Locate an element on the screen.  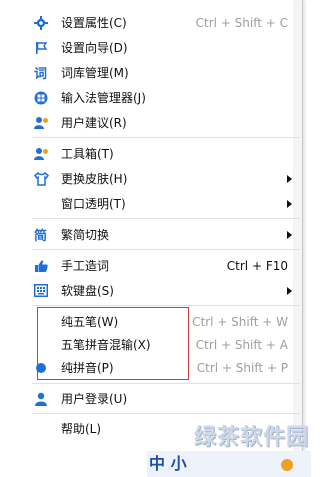
svg-text: 简 is located at coordinates (40, 235).